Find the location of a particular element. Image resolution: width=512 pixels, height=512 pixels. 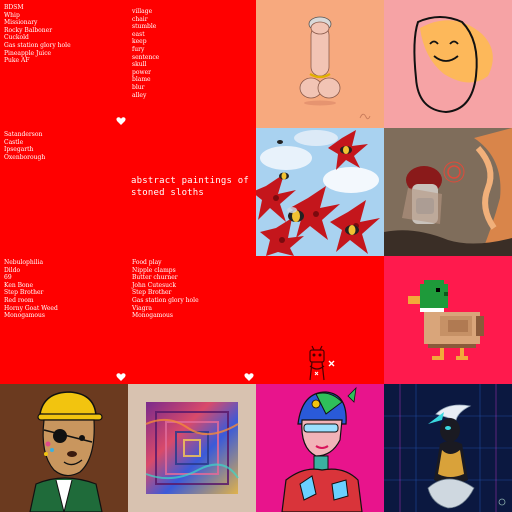

list-item: Pineapple Juice is located at coordinates (28, 53).